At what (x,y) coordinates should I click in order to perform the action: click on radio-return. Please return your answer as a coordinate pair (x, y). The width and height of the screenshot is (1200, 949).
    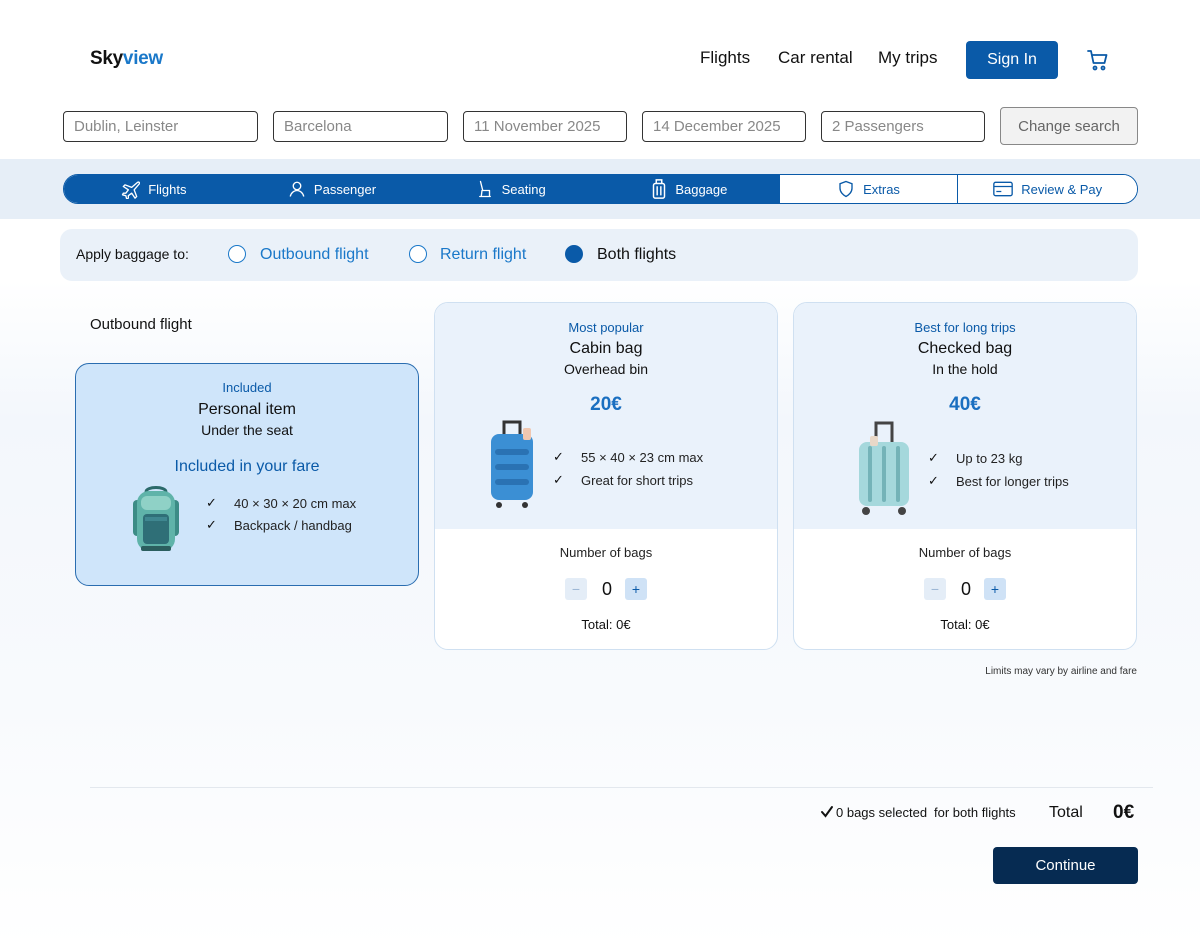
    Looking at the image, I should click on (418, 254).